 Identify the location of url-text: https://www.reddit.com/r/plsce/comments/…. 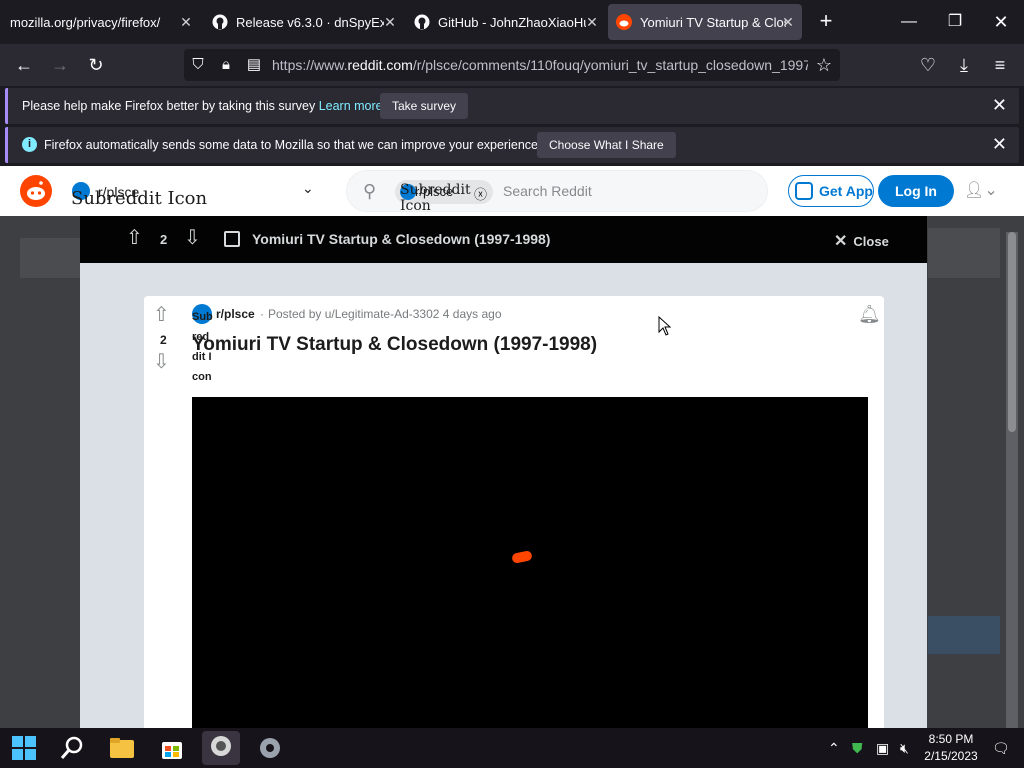
(540, 65).